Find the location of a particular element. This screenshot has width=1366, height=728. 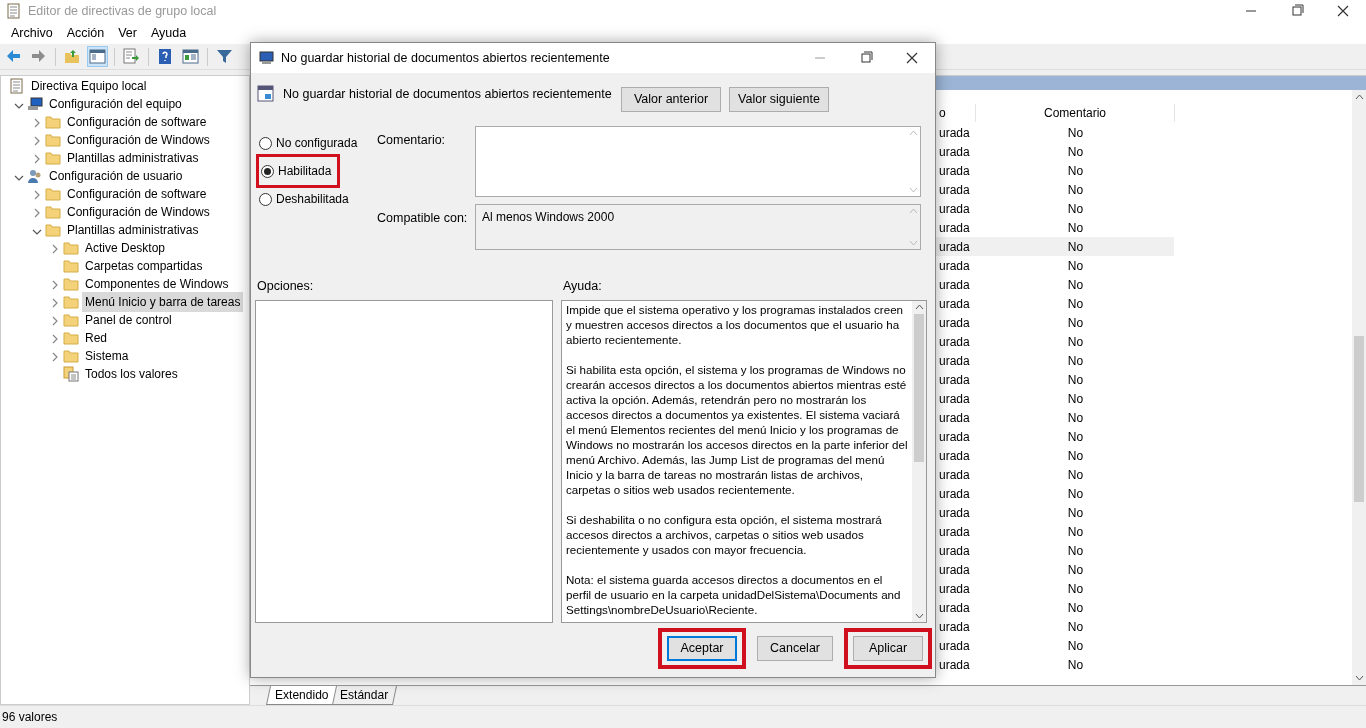

tree-item: Configuración del equipo is located at coordinates (115, 104).